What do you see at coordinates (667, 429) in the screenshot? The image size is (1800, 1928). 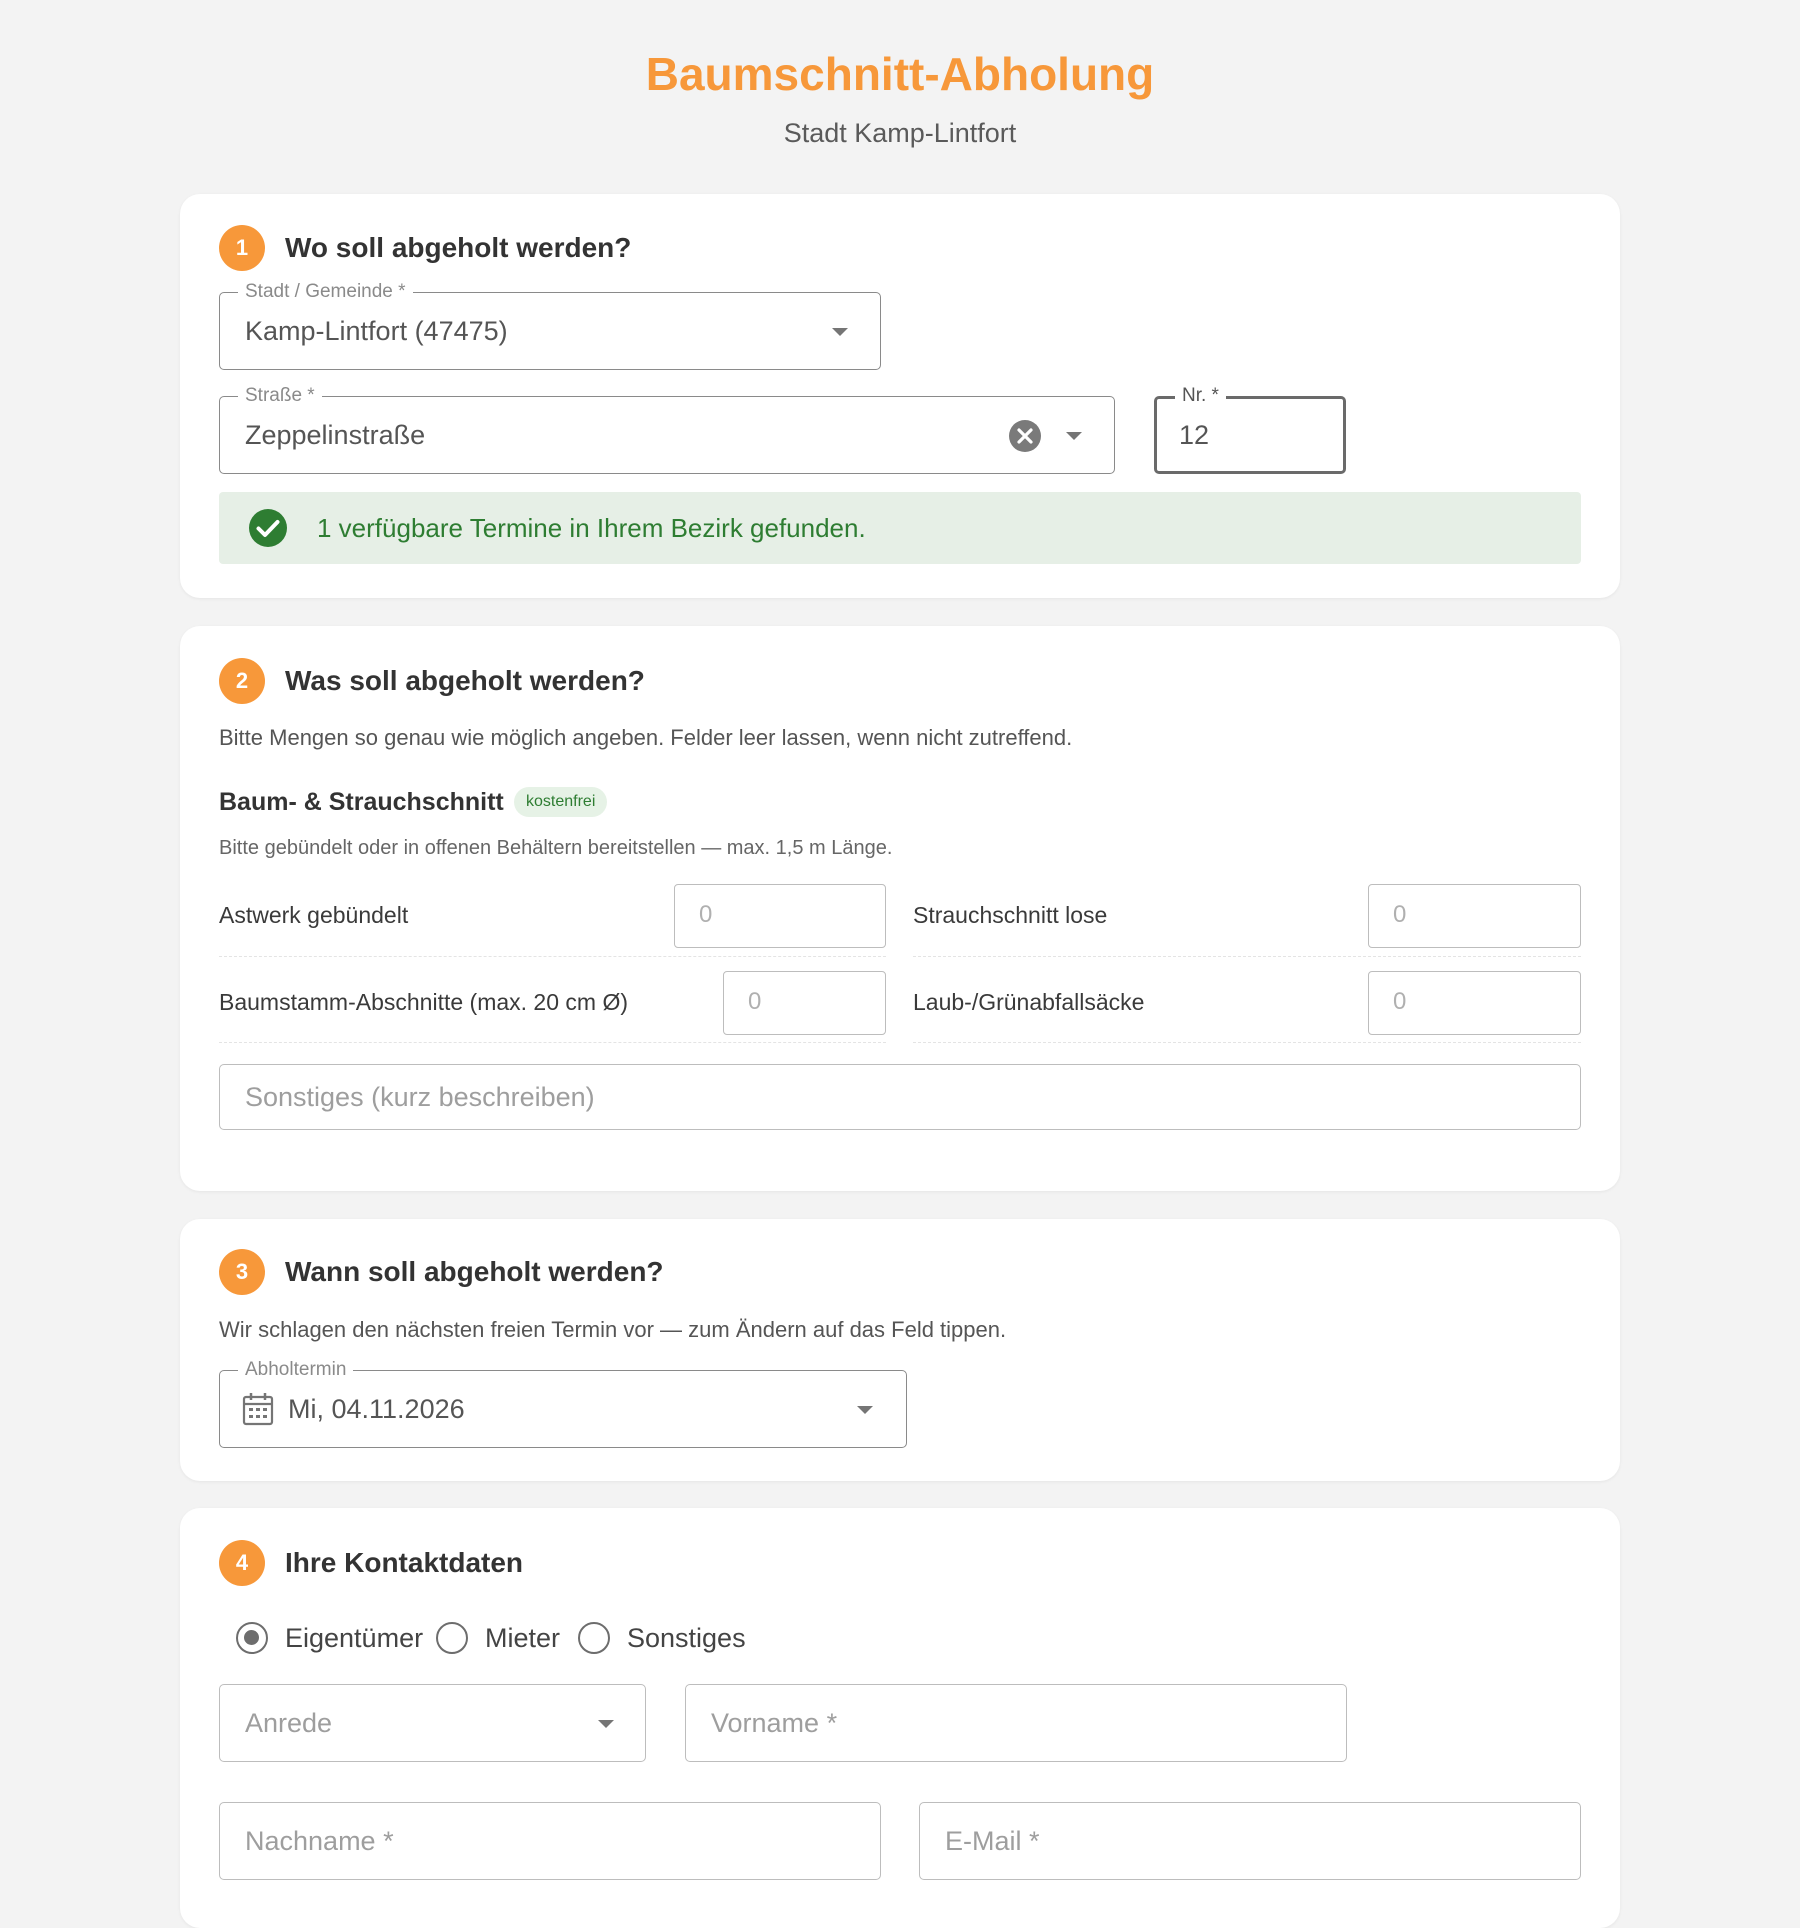 I see `street-autocomplete: Straße * Zeppelinstraße` at bounding box center [667, 429].